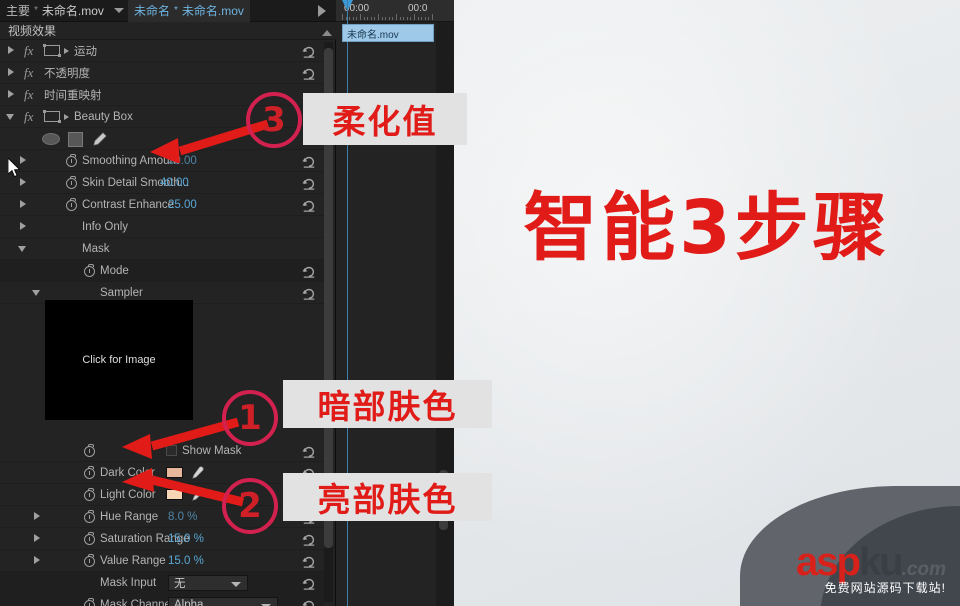  I want to click on parameter-label: Hue Range, so click(129, 516).